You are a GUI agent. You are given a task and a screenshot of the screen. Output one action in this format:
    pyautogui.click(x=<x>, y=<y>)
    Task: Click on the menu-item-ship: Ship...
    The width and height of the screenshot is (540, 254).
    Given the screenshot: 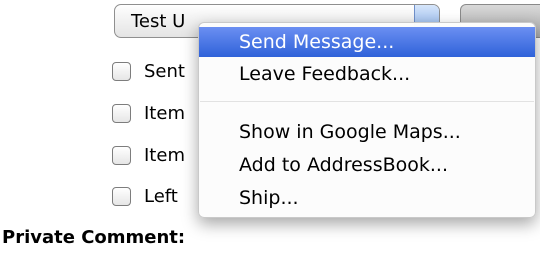 What is the action you would take?
    pyautogui.click(x=367, y=198)
    